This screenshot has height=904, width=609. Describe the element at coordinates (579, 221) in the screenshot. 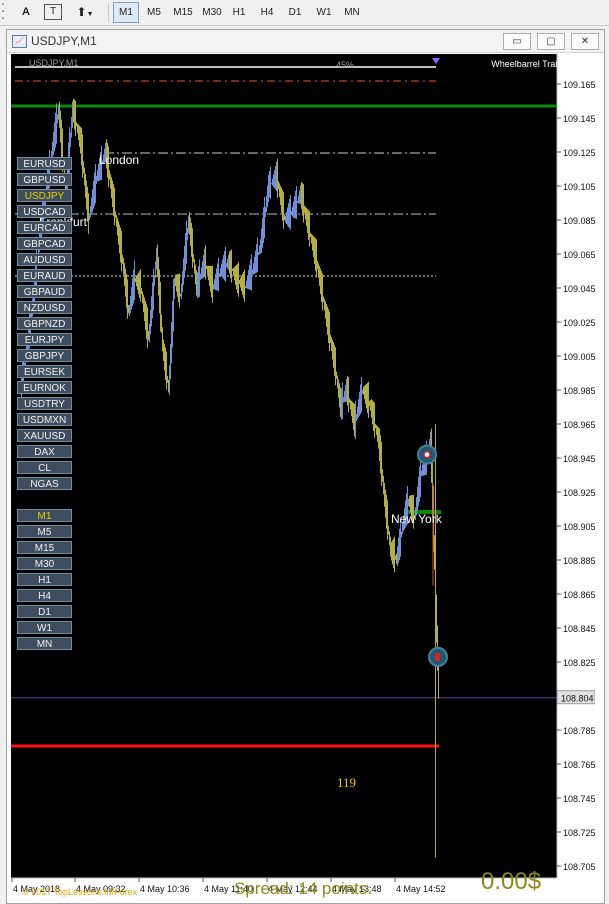

I see `price-tick-label: 109.085` at that location.